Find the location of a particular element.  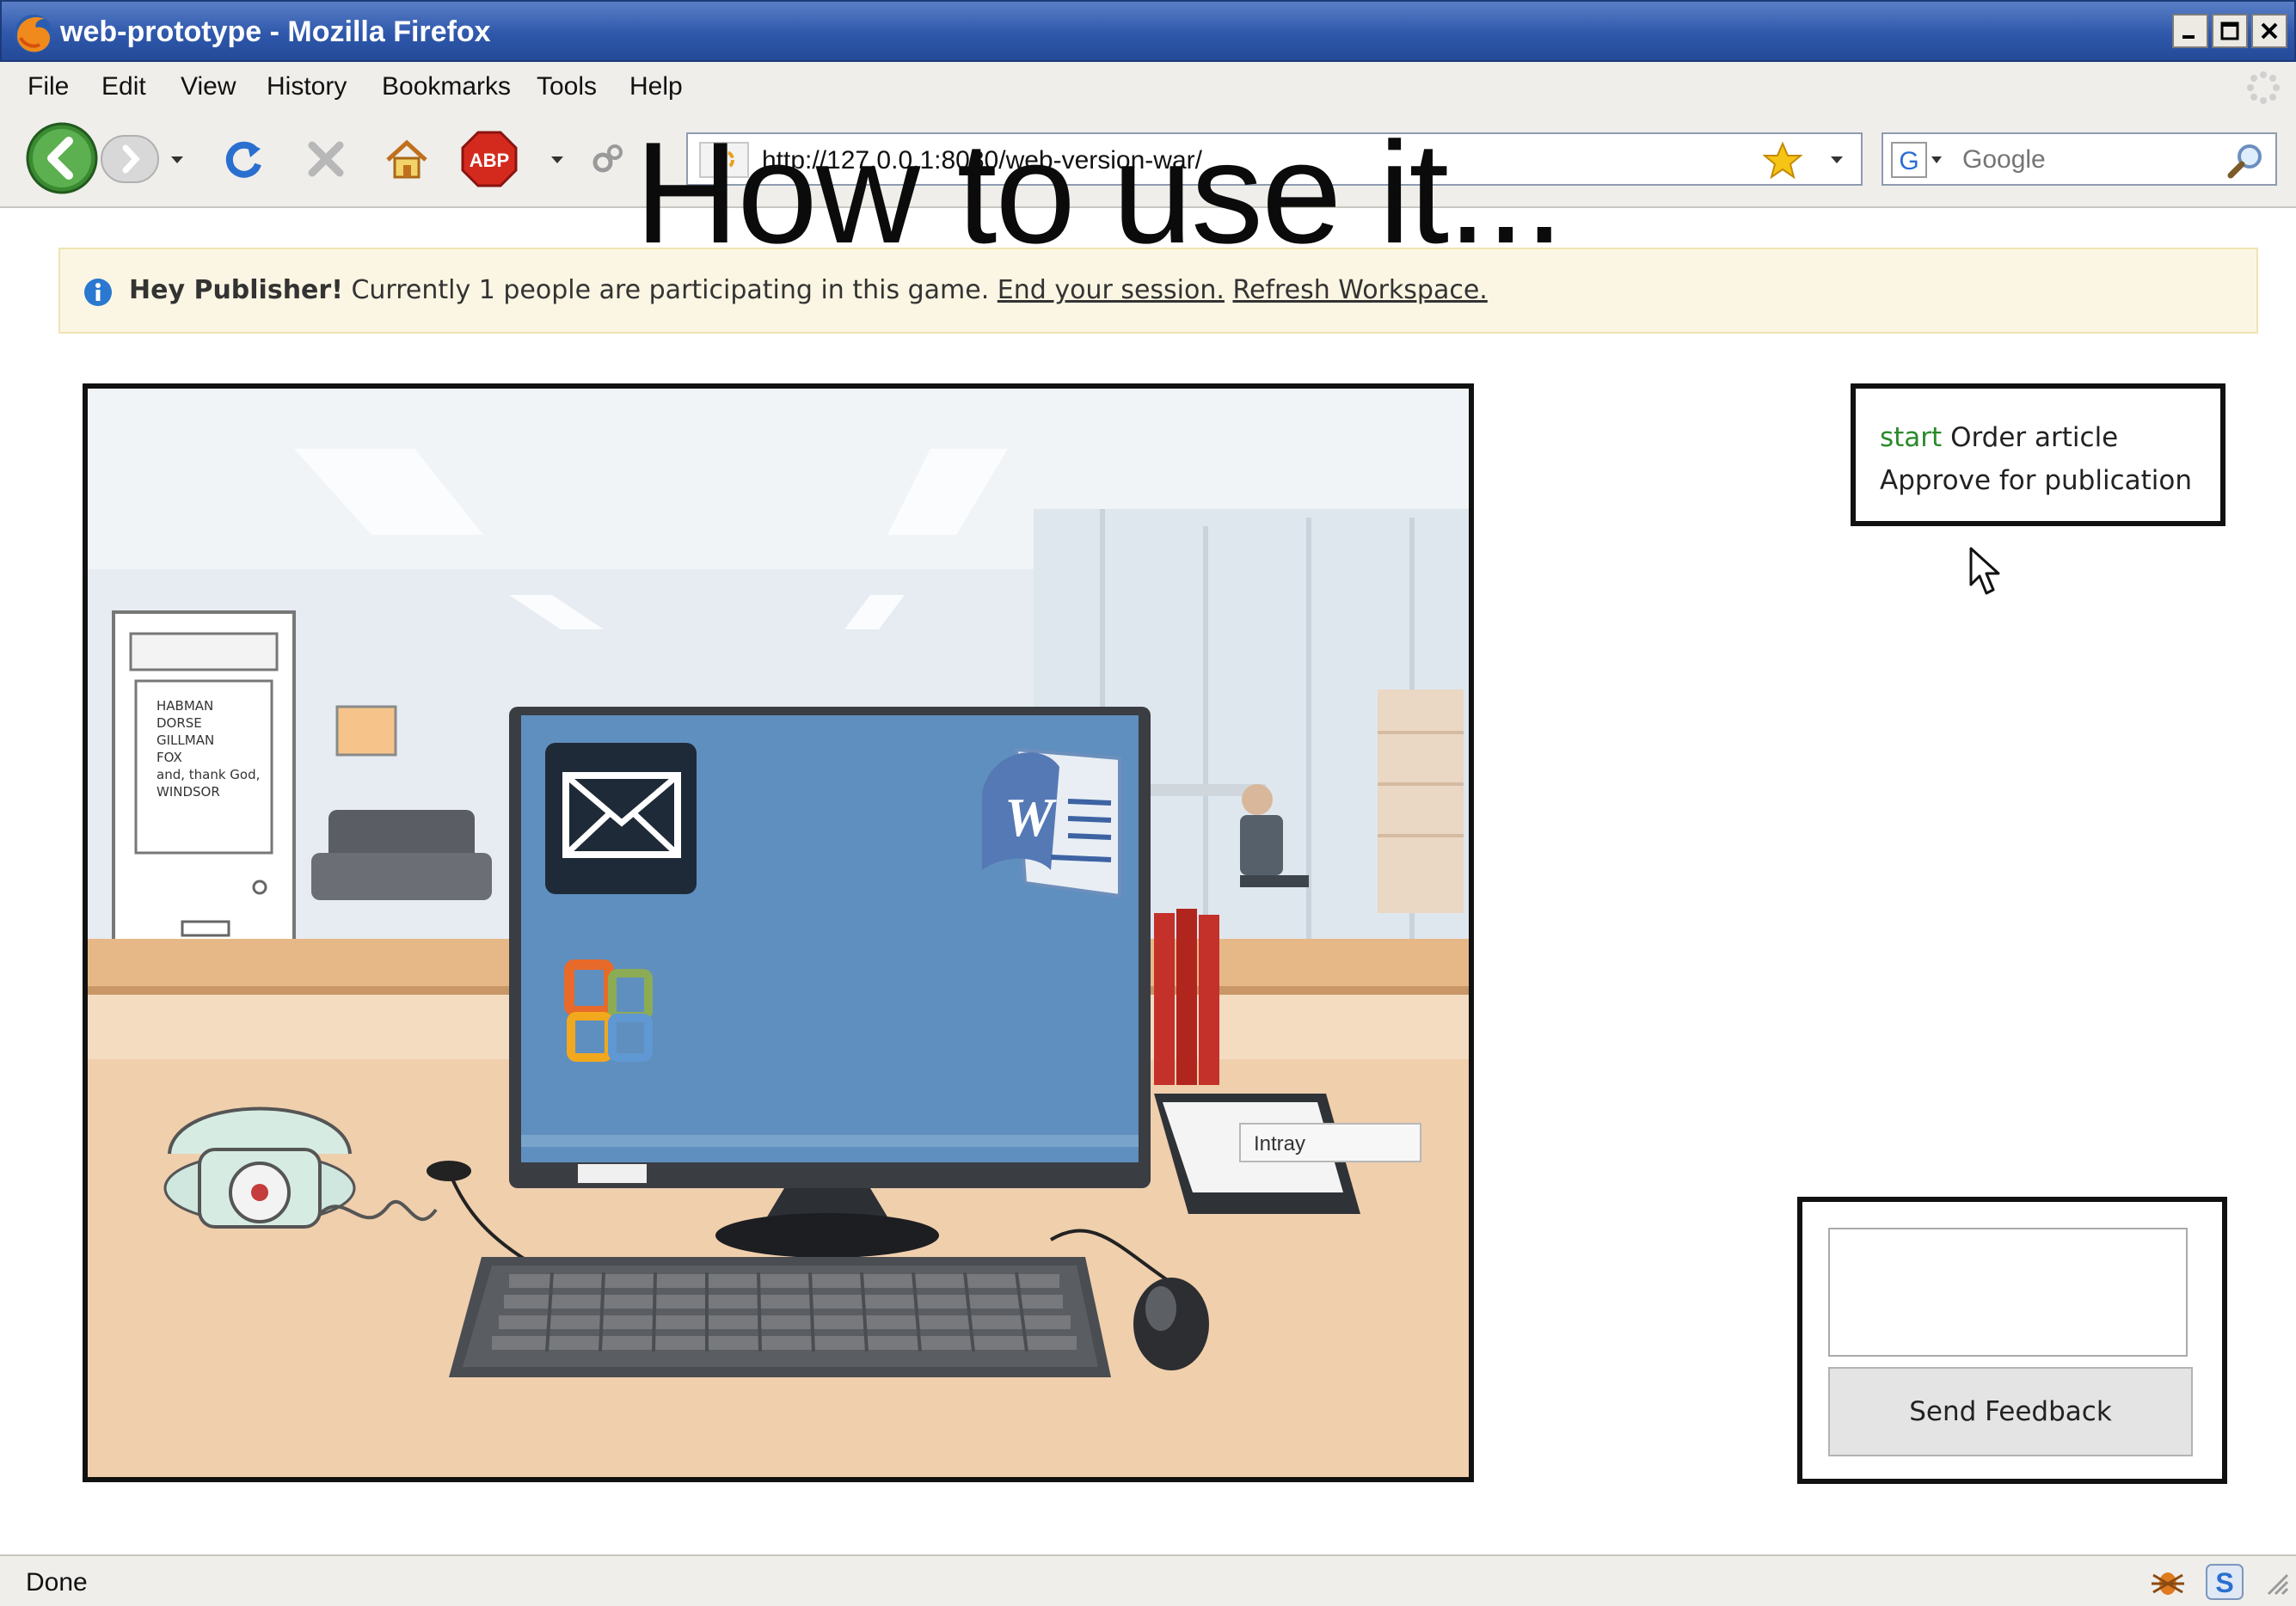

search-input is located at coordinates (2091, 160).